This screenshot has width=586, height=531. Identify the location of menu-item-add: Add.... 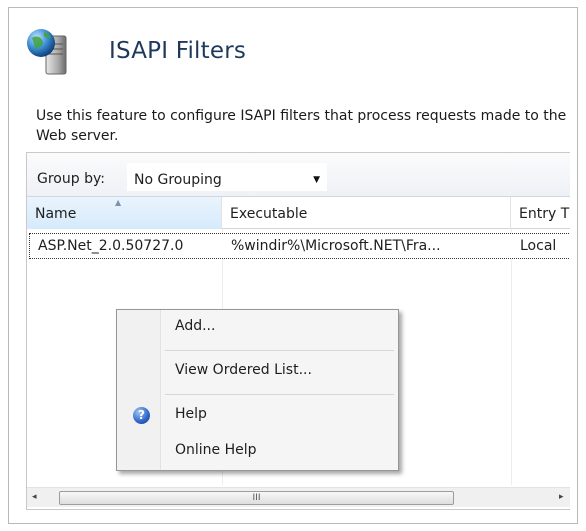
(257, 327).